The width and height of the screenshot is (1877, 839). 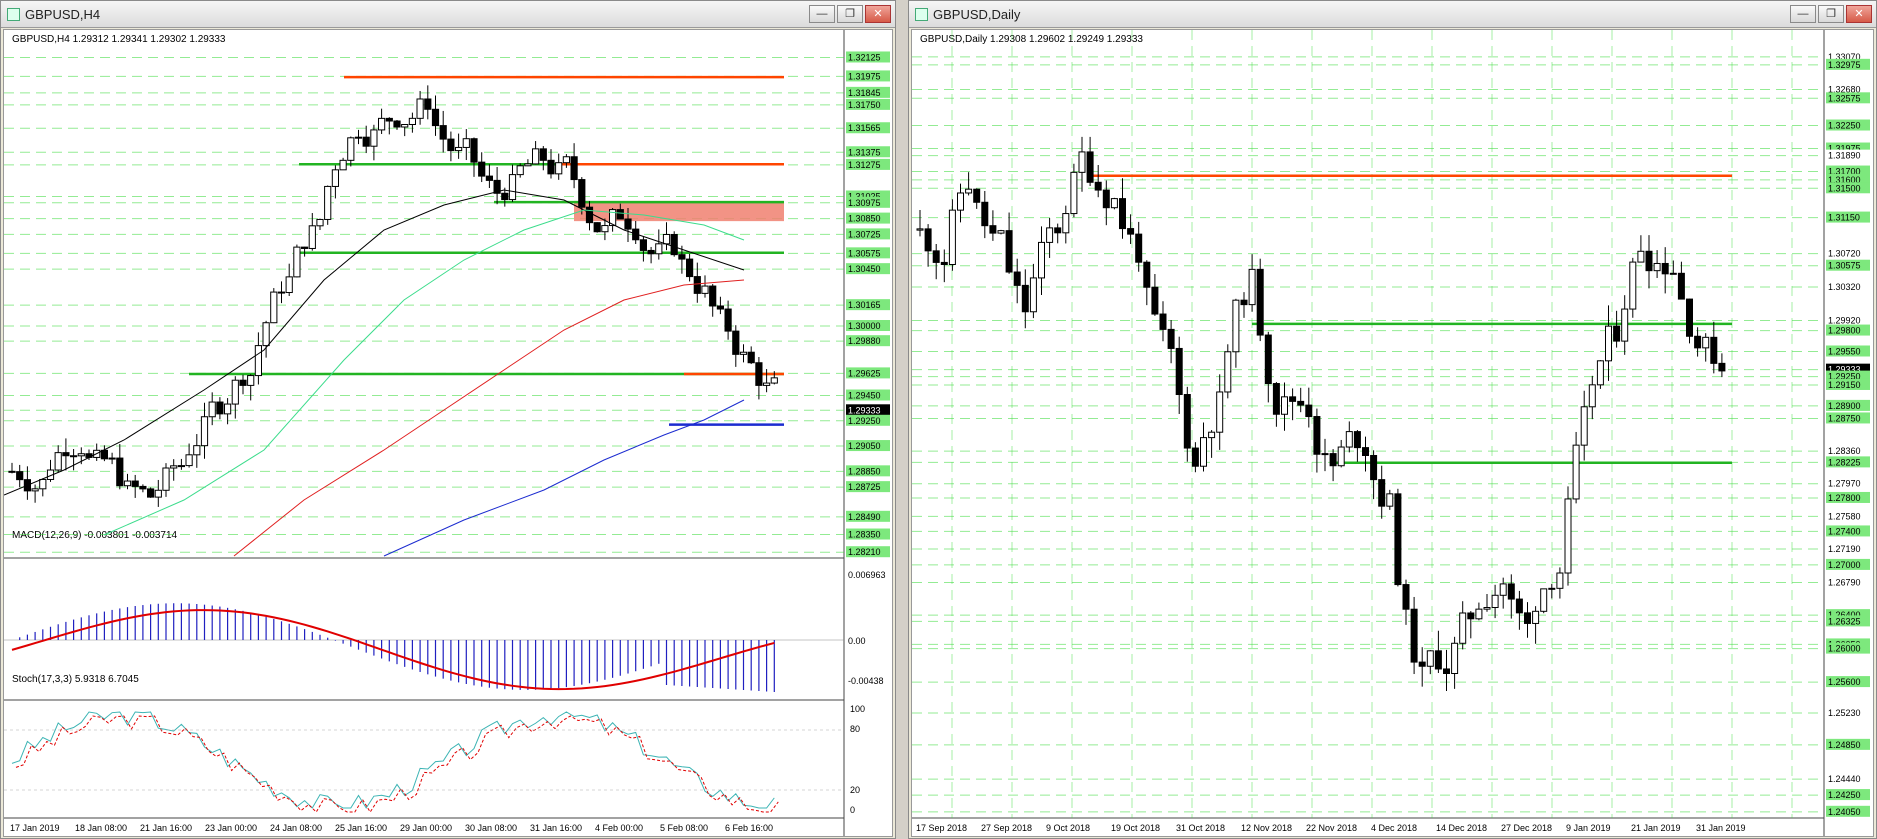 I want to click on supply-zone, so click(x=679, y=211).